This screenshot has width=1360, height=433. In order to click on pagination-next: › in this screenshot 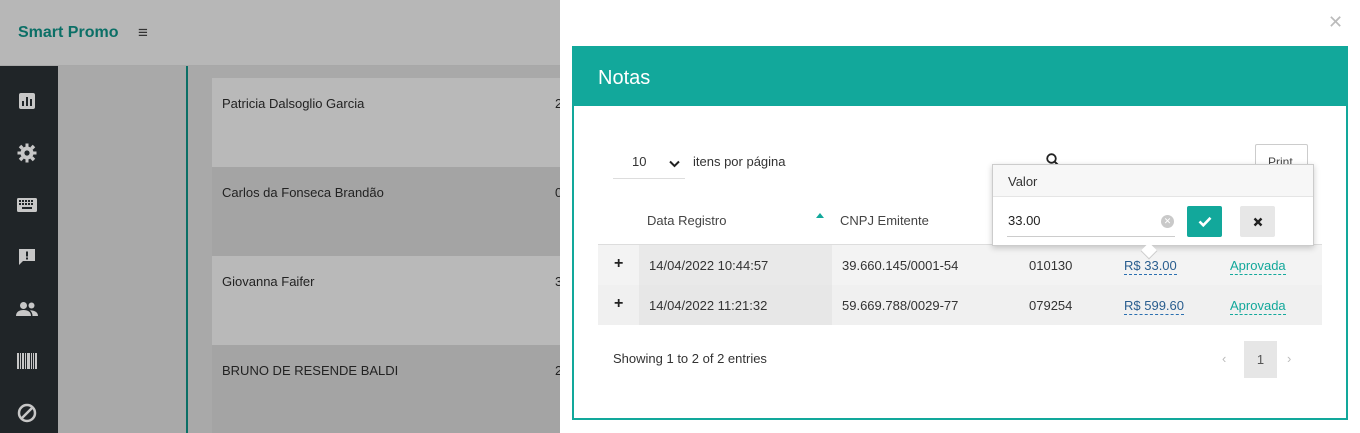, I will do `click(1289, 358)`.